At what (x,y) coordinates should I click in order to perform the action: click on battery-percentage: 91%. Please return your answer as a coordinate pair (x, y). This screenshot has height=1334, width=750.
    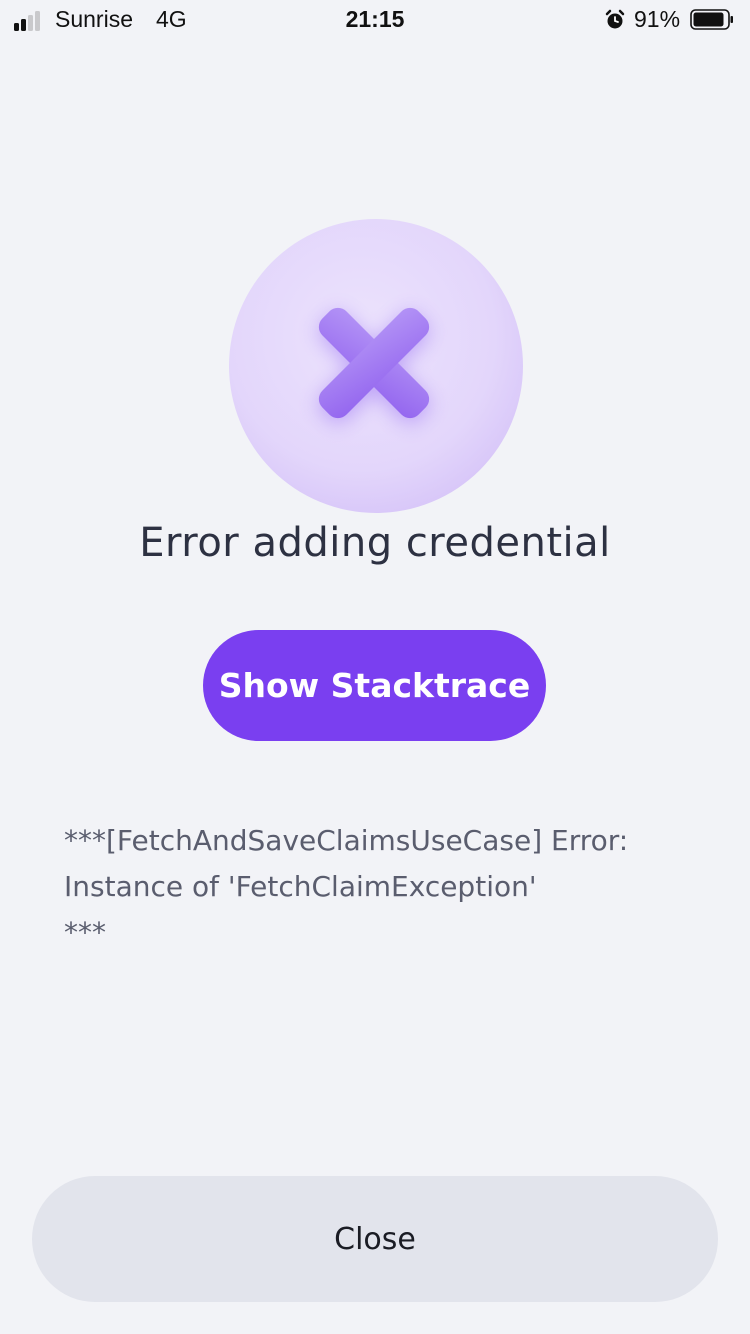
    Looking at the image, I should click on (657, 19).